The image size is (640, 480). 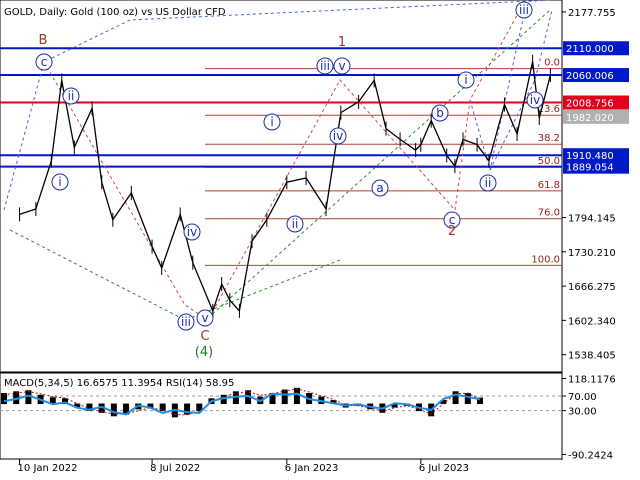 I want to click on wave-label: 1, so click(x=342, y=42).